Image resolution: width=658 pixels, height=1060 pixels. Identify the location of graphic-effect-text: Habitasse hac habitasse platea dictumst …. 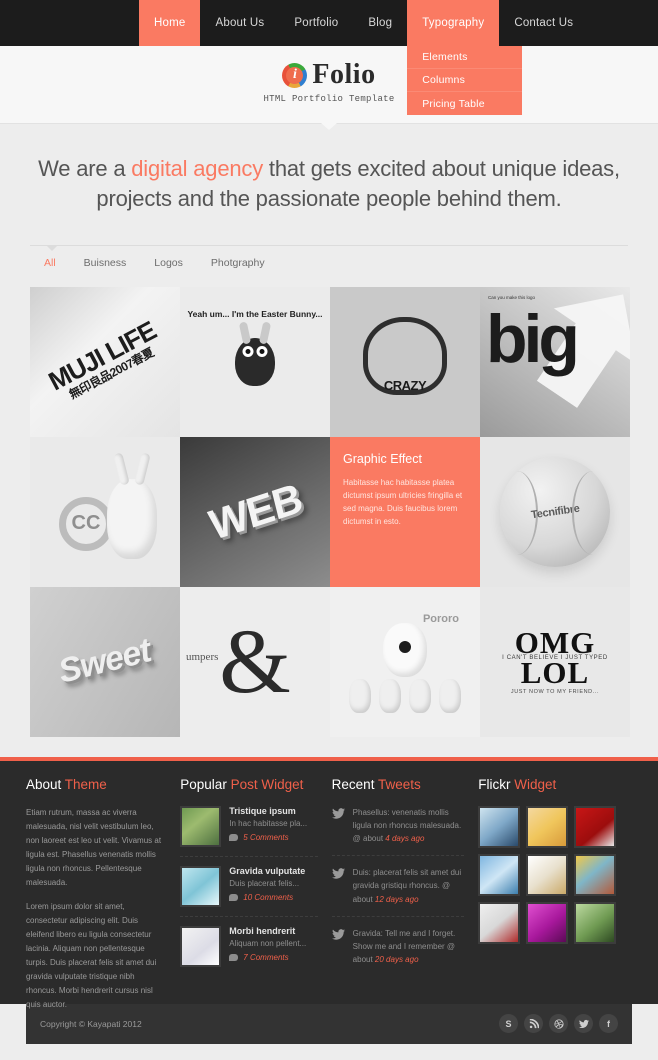
(403, 502).